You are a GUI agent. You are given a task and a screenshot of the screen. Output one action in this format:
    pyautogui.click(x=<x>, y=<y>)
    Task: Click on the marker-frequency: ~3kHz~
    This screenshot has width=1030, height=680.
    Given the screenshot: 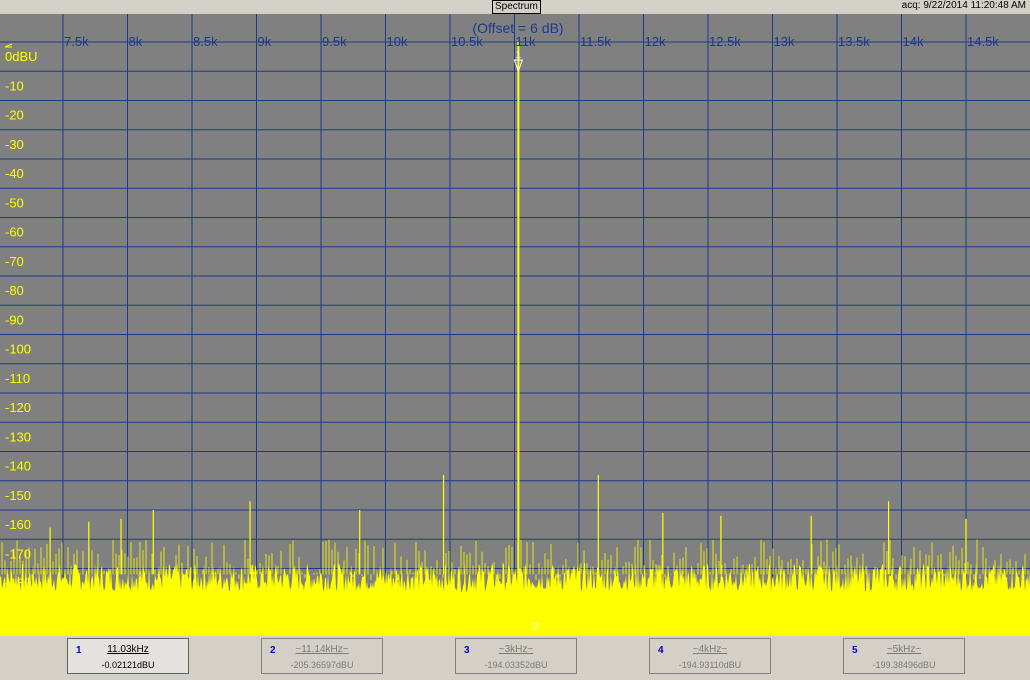 What is the action you would take?
    pyautogui.click(x=516, y=649)
    